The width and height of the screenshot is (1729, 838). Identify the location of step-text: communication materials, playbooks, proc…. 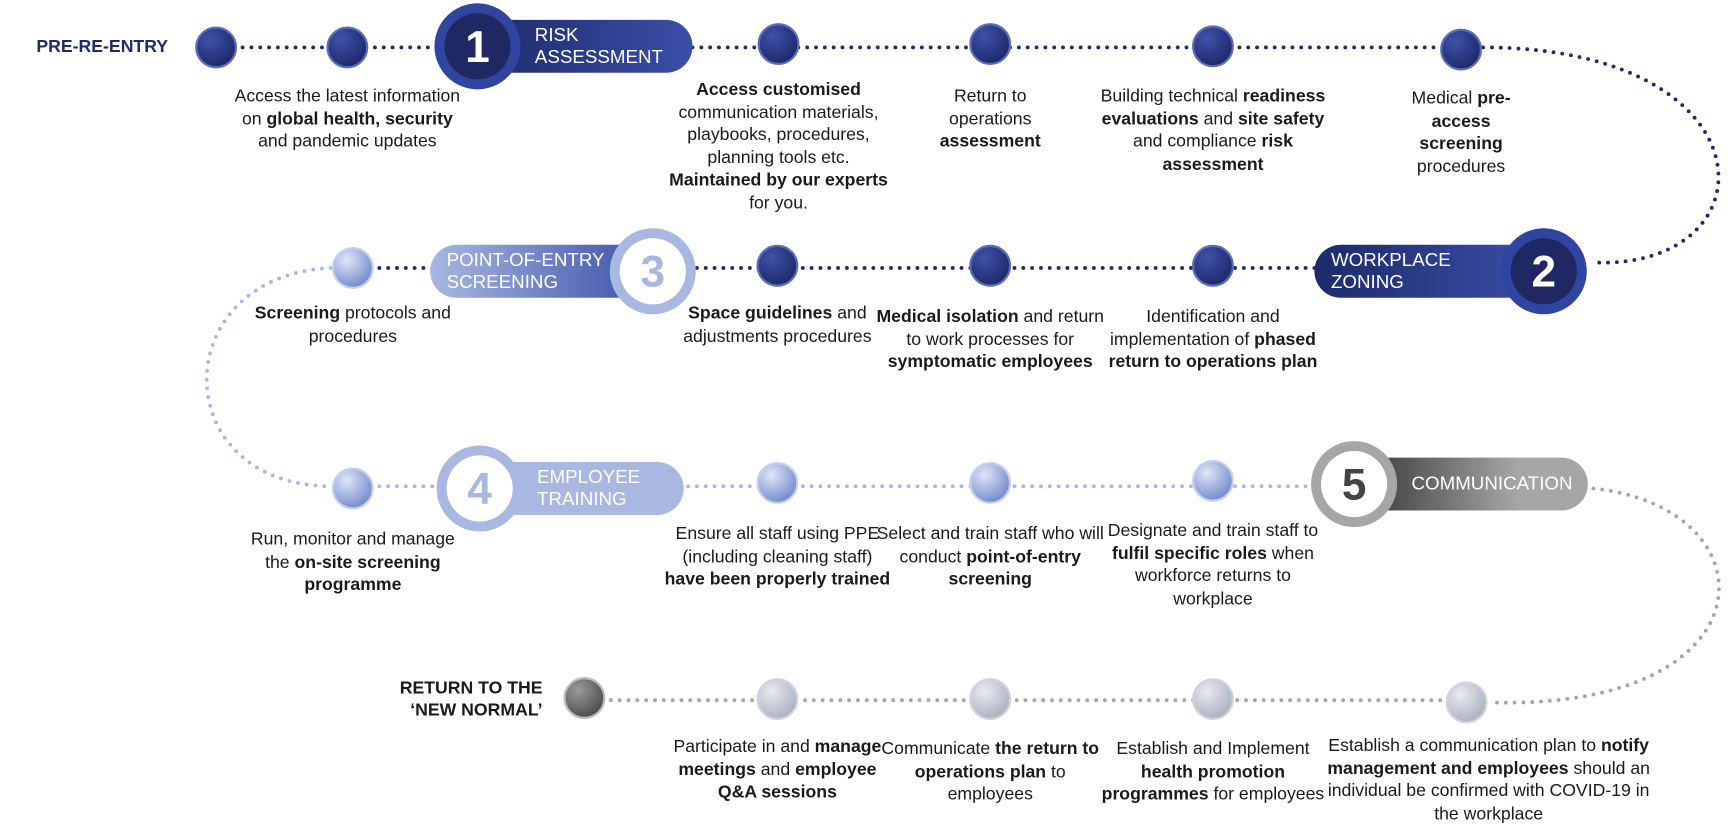
(778, 135).